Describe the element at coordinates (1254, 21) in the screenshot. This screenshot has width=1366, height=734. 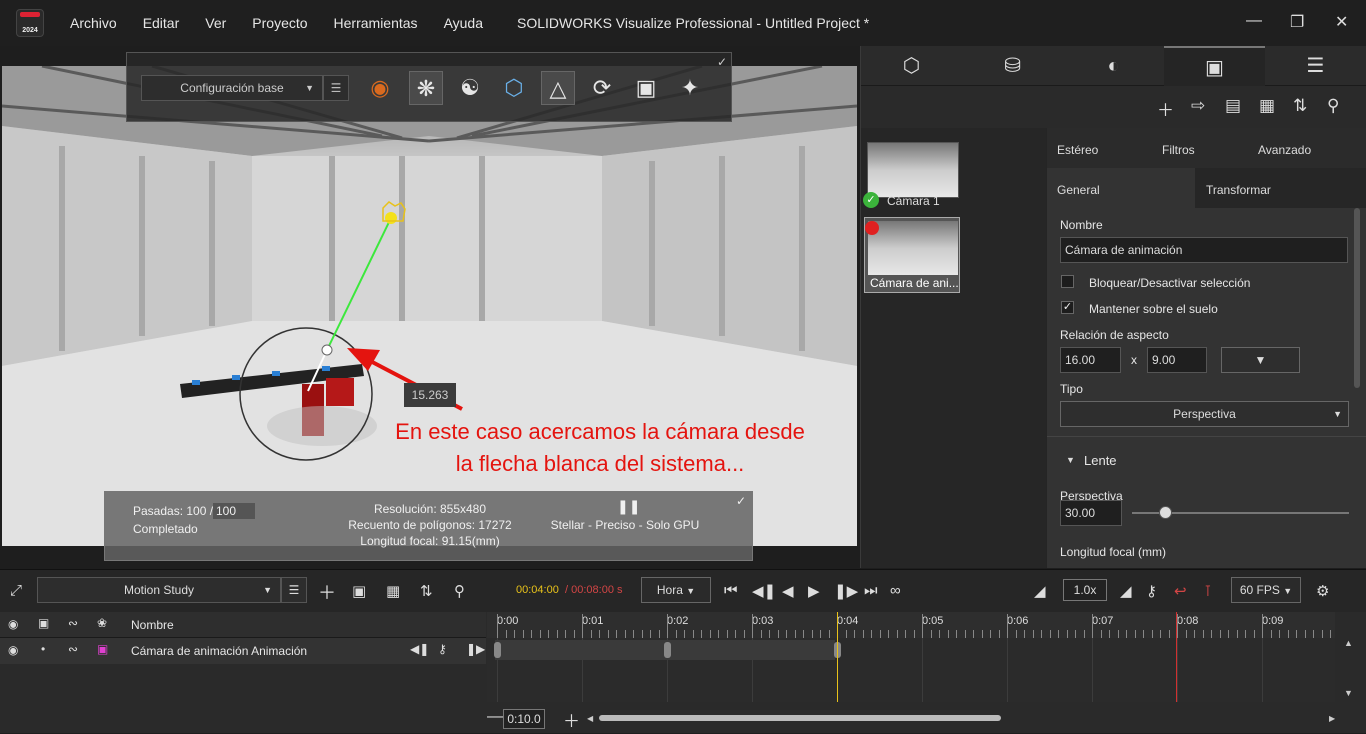
I see `minimize-icon: —` at that location.